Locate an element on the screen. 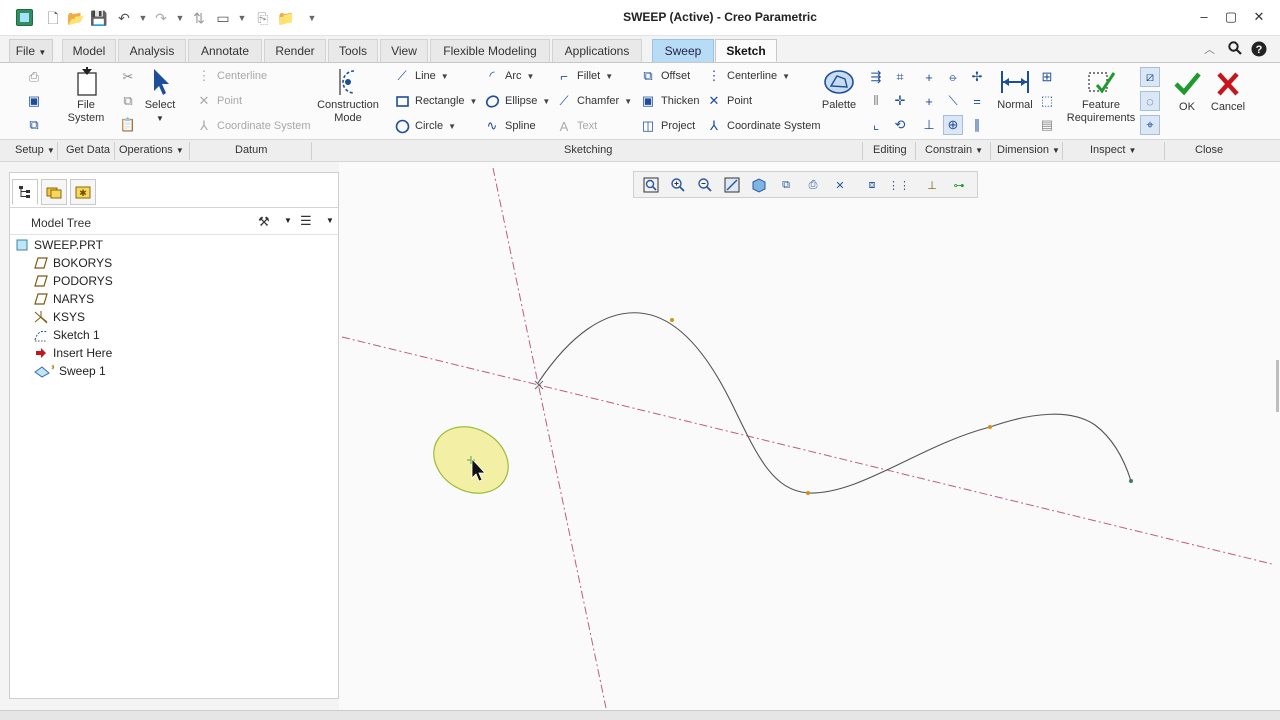 The width and height of the screenshot is (1280, 720). annotation-display-icon: ⊥ is located at coordinates (932, 185).